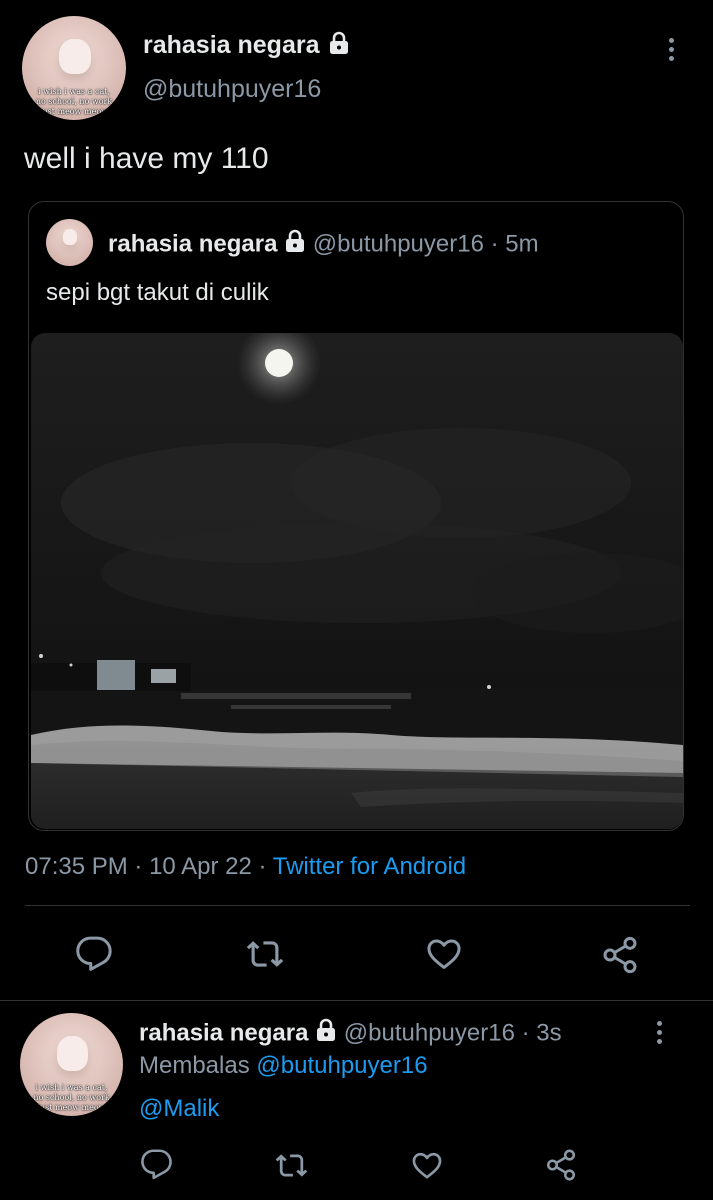  I want to click on tweet-source-link: Twitter for Android, so click(369, 866).